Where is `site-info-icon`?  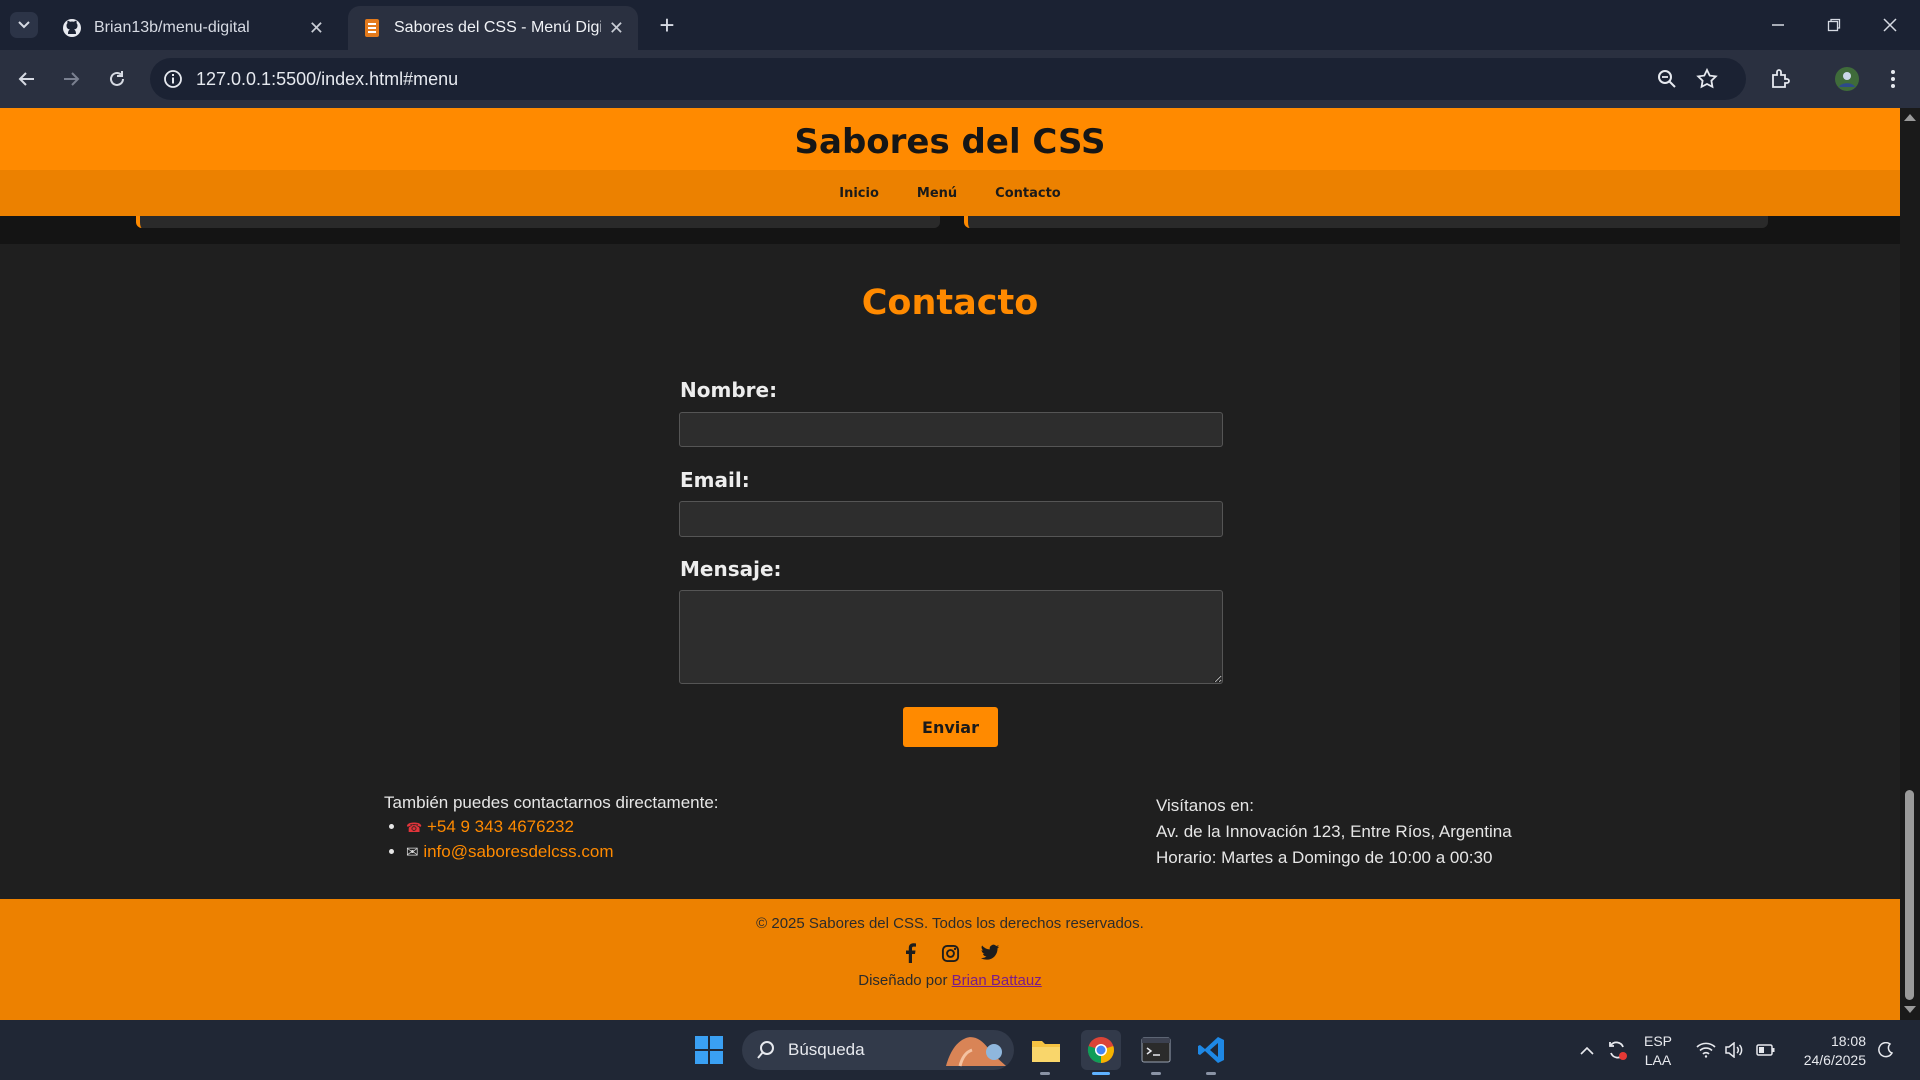 site-info-icon is located at coordinates (173, 79).